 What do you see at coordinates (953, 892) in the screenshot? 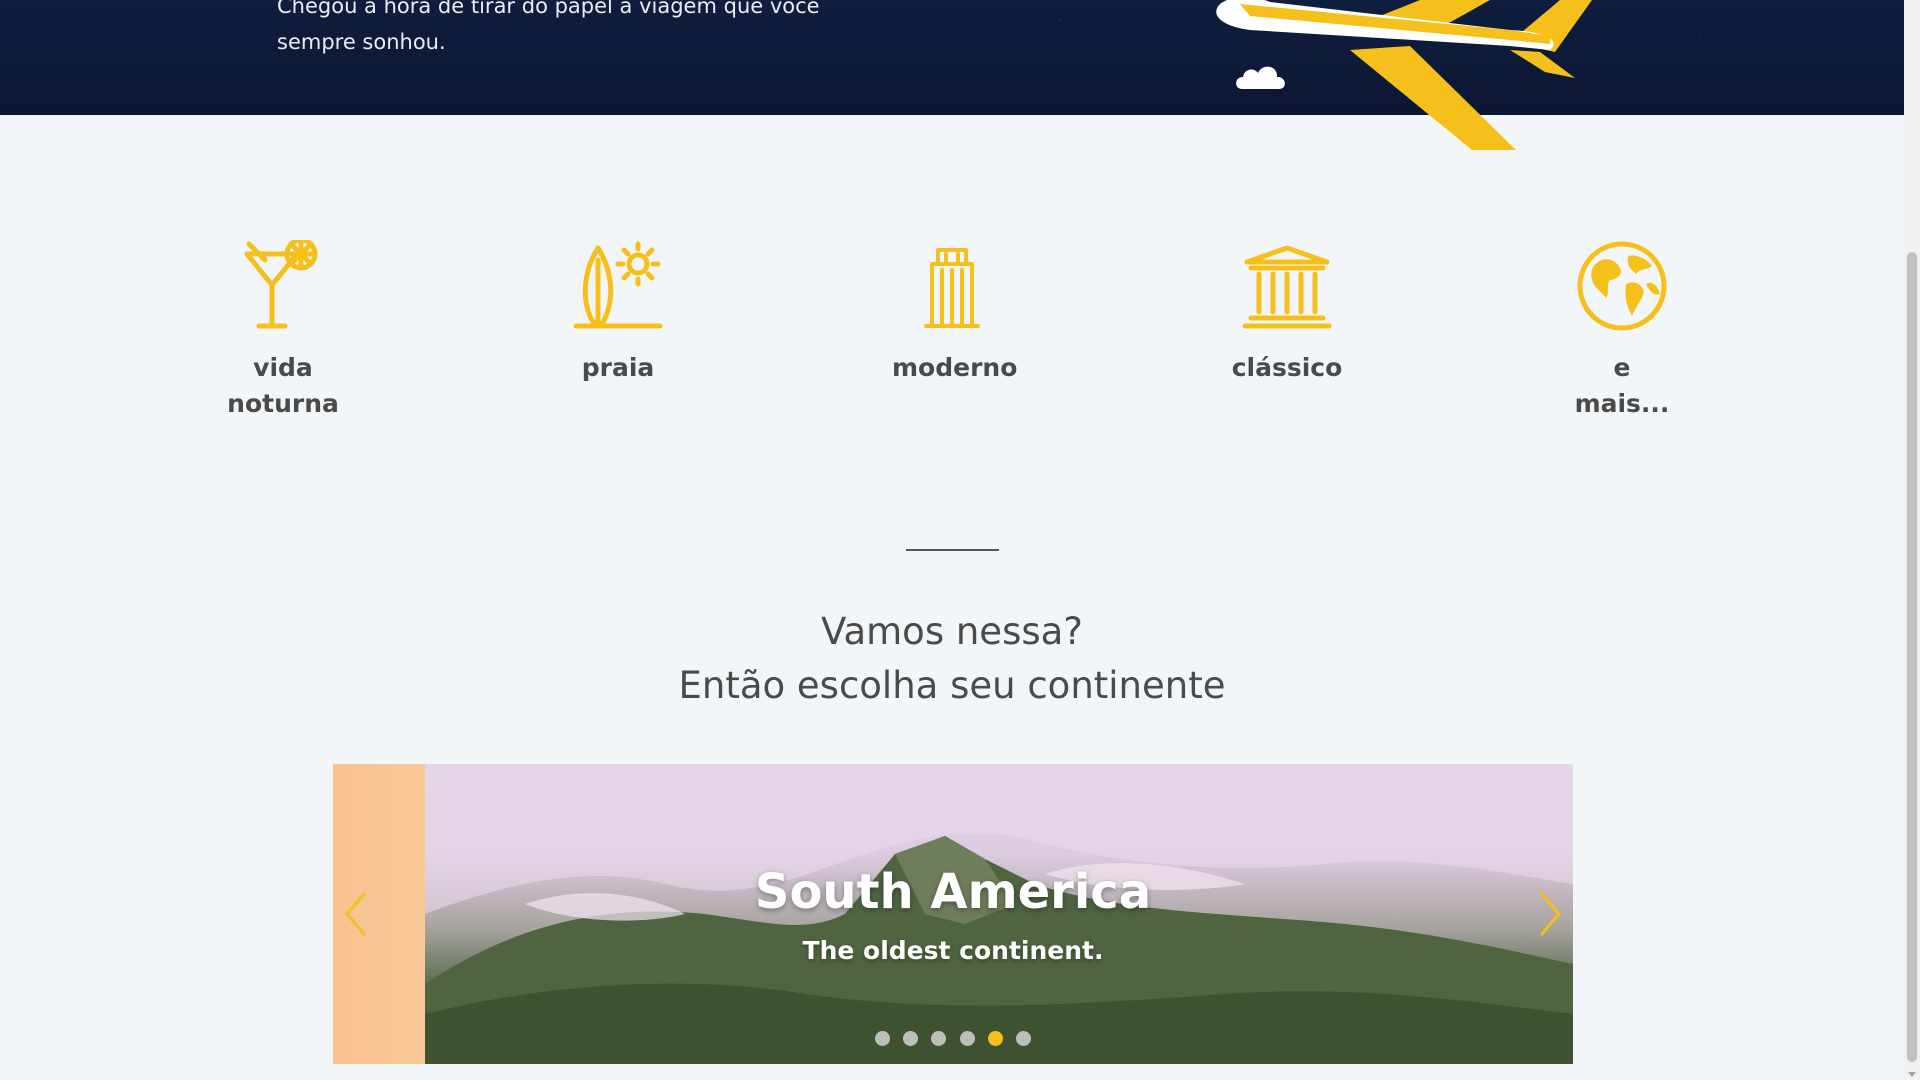
I see `slide-title: South America` at bounding box center [953, 892].